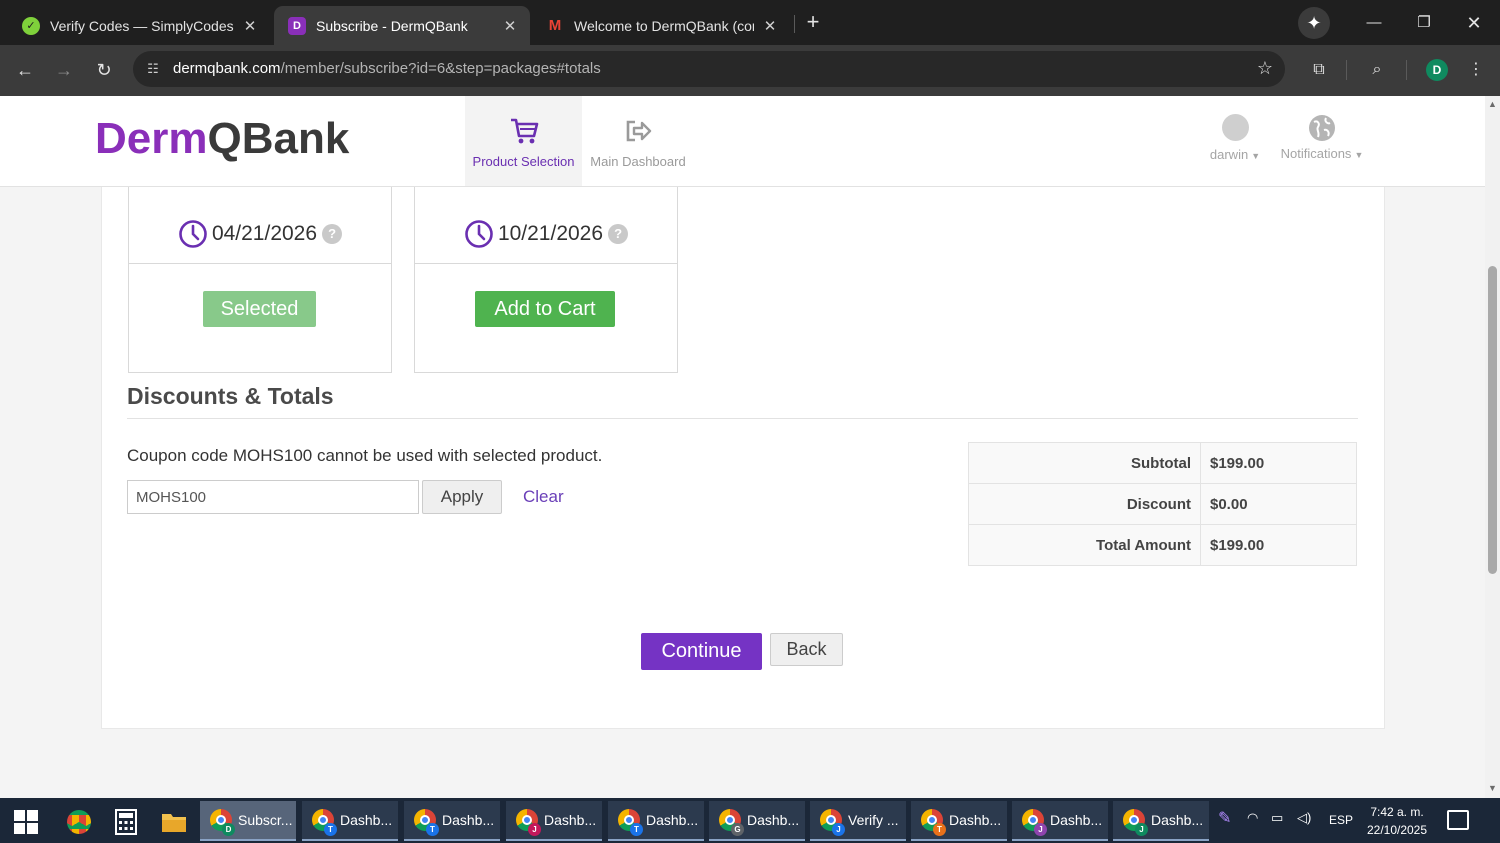  Describe the element at coordinates (1224, 818) in the screenshot. I see `pen-icon: ✎` at that location.